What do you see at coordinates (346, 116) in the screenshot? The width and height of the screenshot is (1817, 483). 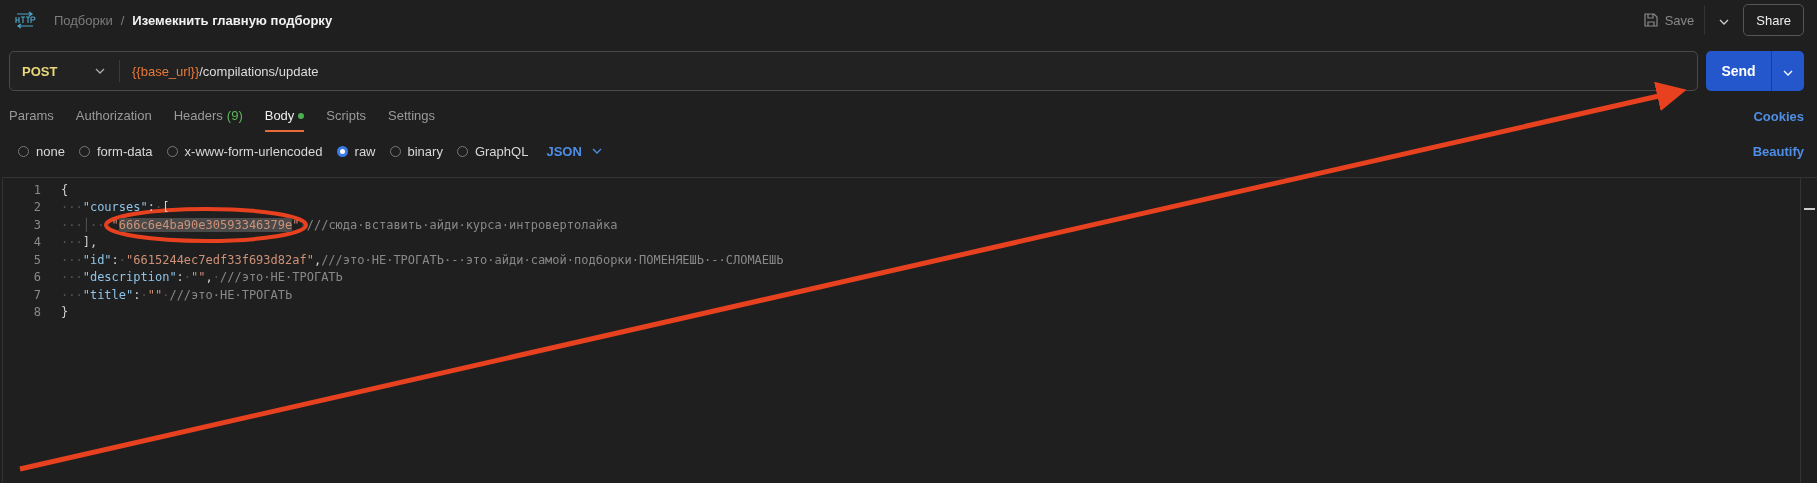 I see `tab: Scripts` at bounding box center [346, 116].